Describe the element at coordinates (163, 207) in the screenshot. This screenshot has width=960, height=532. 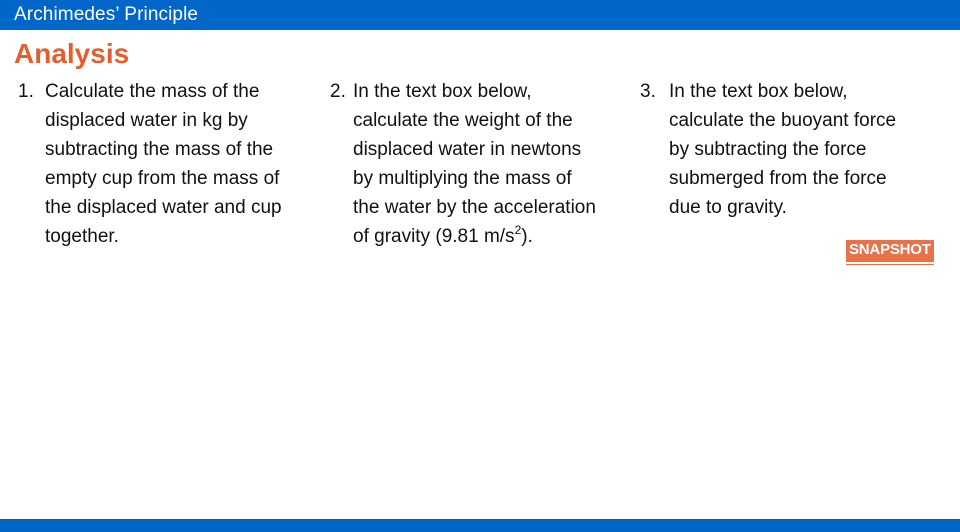
I see `step-line: the displaced water and cup` at that location.